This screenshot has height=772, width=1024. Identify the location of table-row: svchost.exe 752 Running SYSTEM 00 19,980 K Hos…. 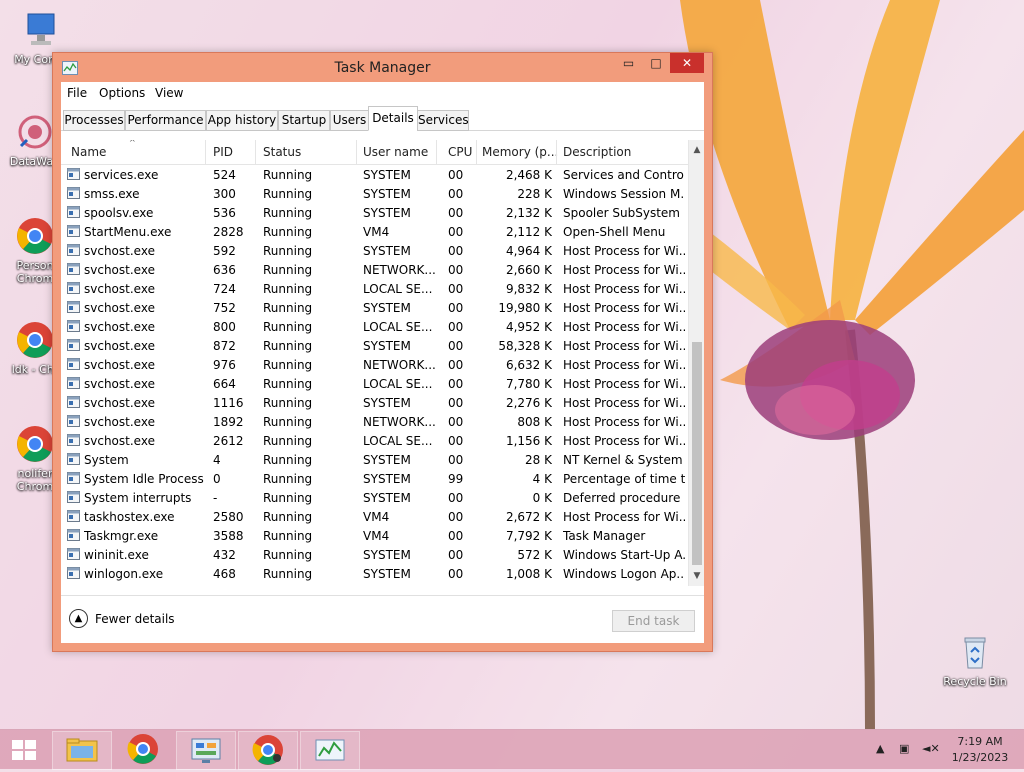
(374, 308).